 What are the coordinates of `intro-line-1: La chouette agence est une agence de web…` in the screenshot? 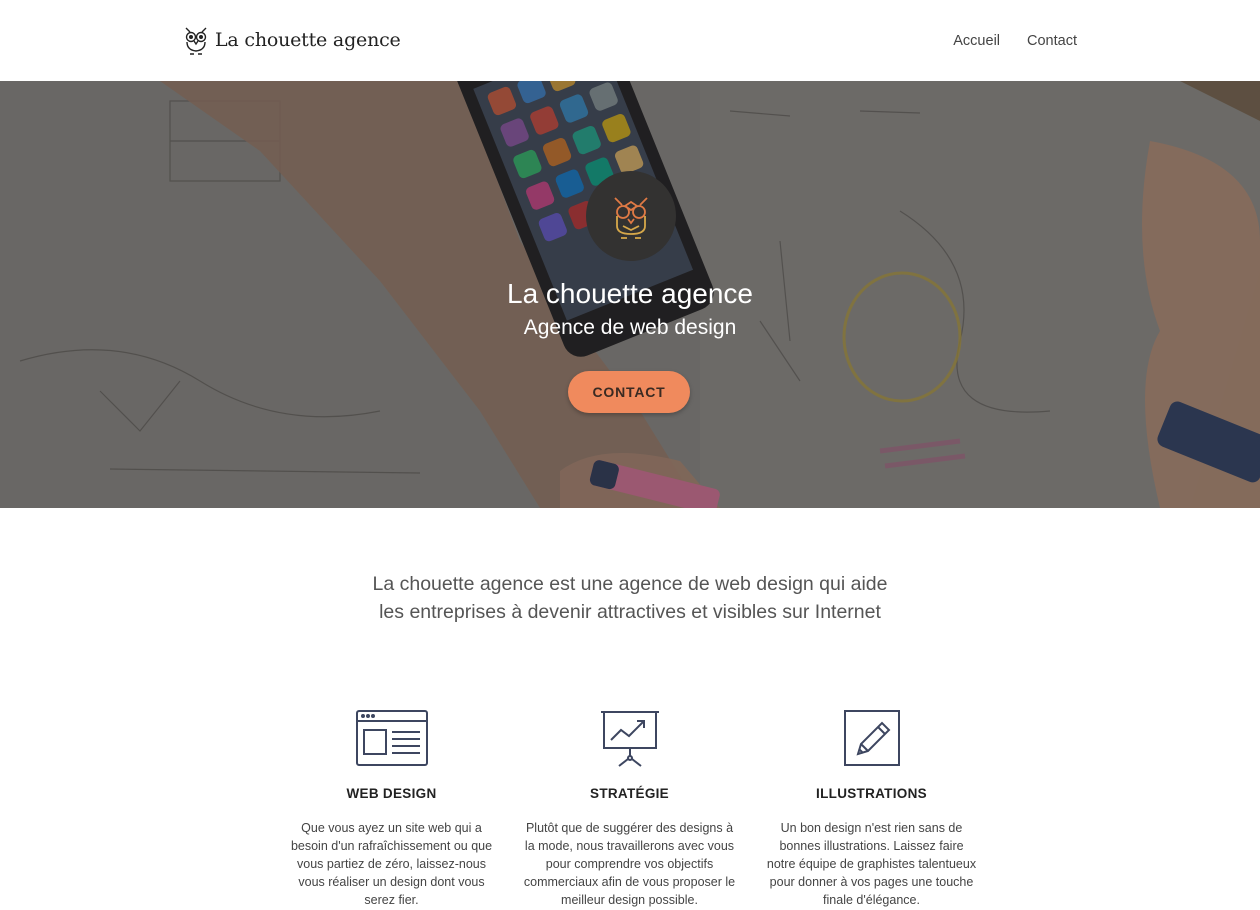 It's located at (630, 584).